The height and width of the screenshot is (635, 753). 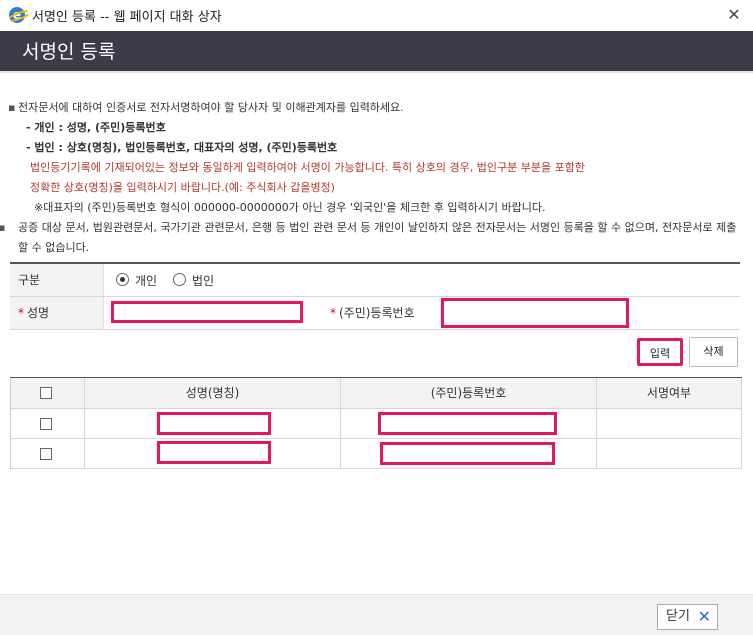 I want to click on signer-table: 성명(명칭) (주민)등록번호 서명여부, so click(x=376, y=423).